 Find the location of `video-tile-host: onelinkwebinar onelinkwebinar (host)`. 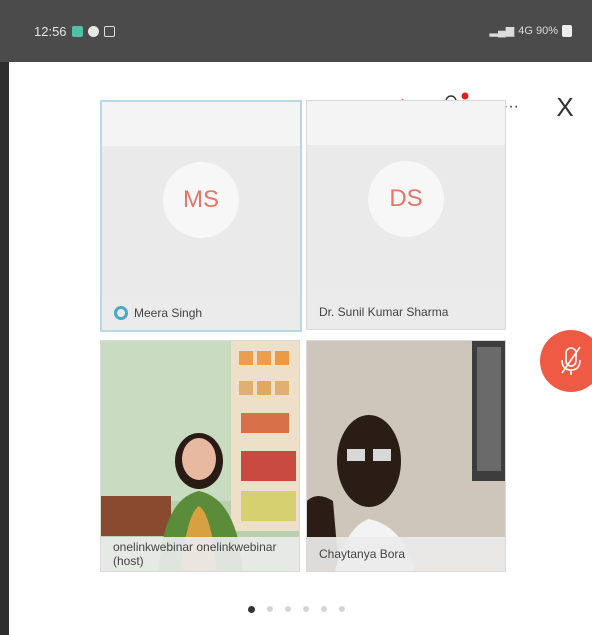

video-tile-host: onelinkwebinar onelinkwebinar (host) is located at coordinates (200, 456).